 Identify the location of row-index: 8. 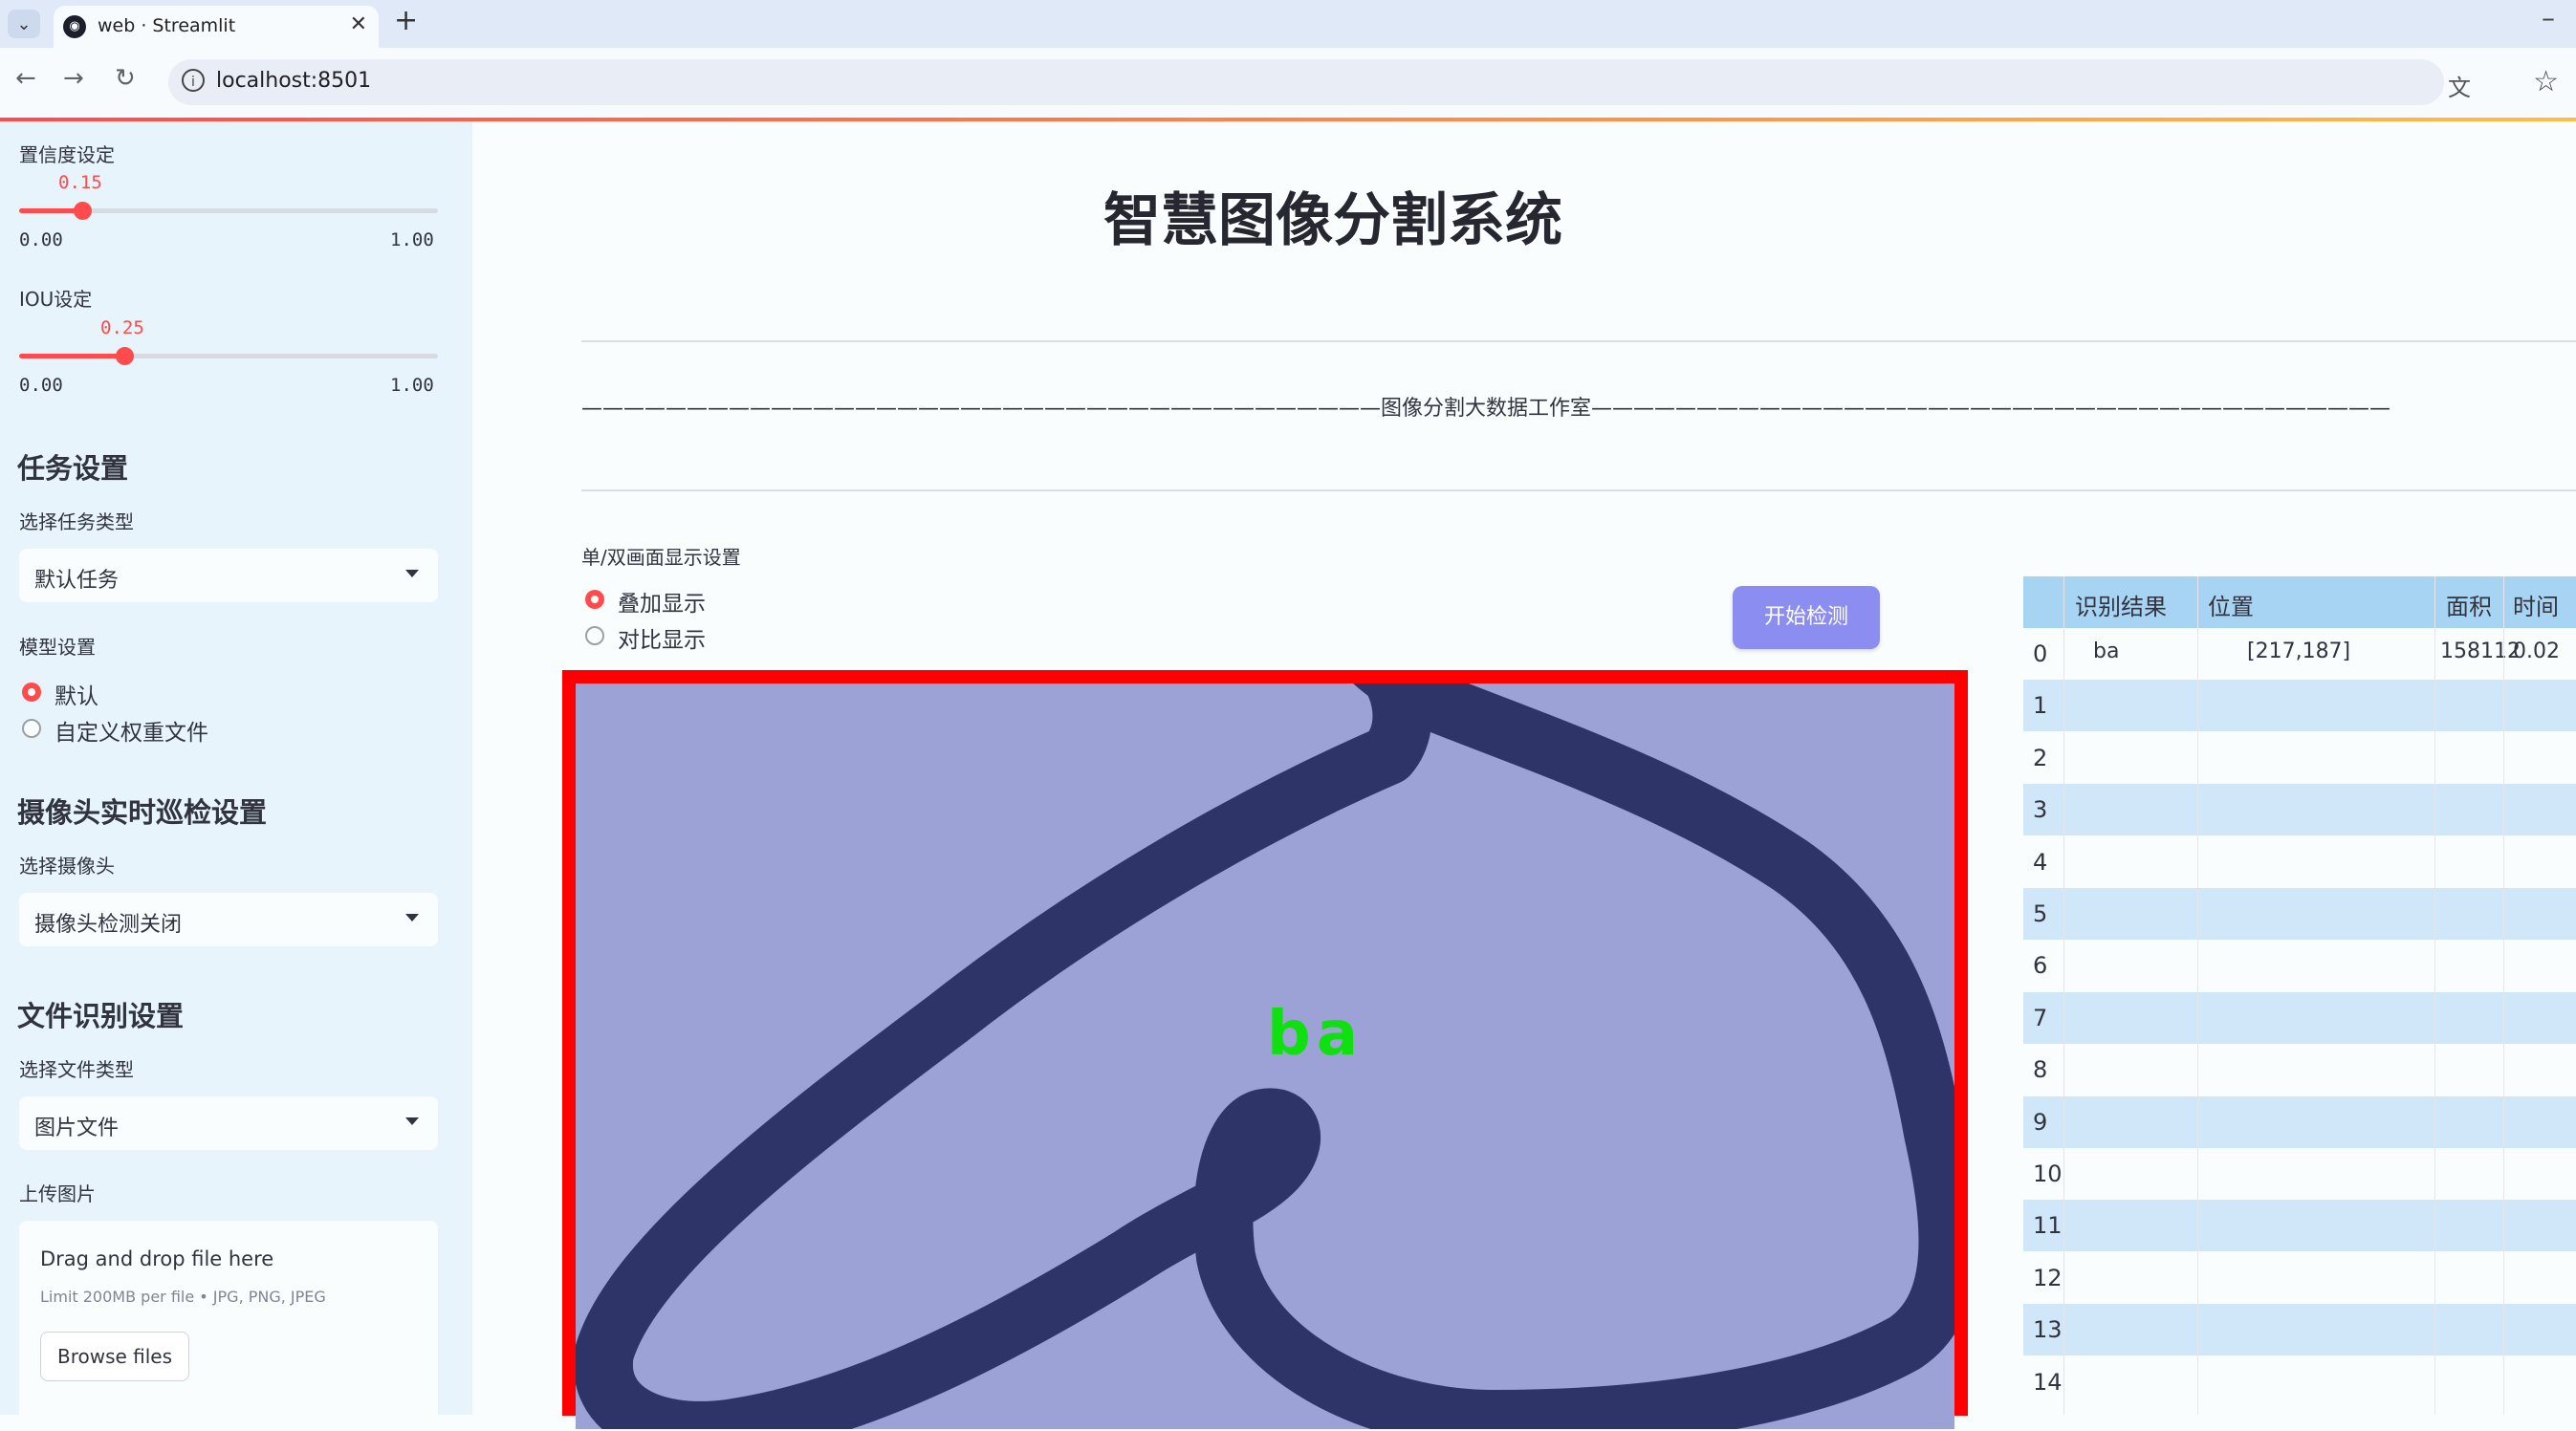
(2040, 1070).